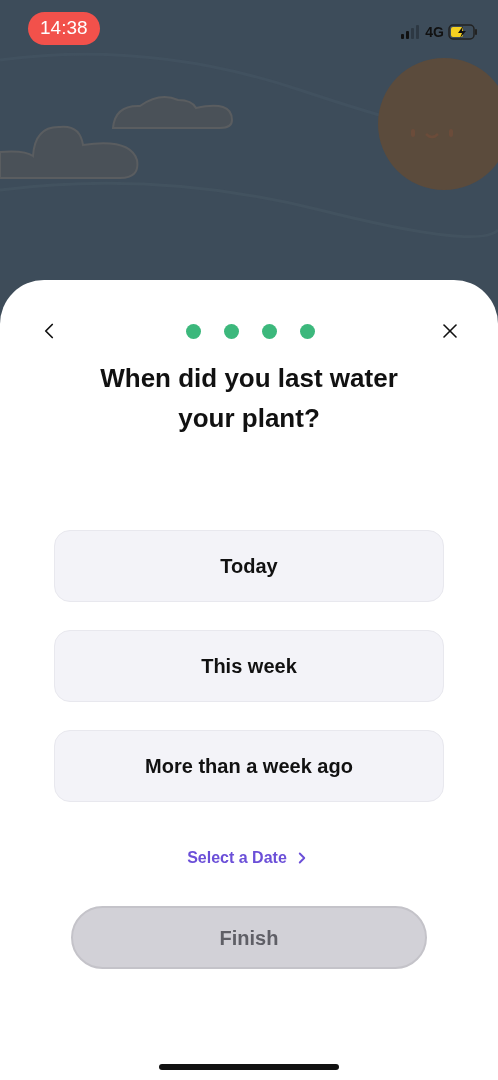  What do you see at coordinates (411, 32) in the screenshot?
I see `signal-icon` at bounding box center [411, 32].